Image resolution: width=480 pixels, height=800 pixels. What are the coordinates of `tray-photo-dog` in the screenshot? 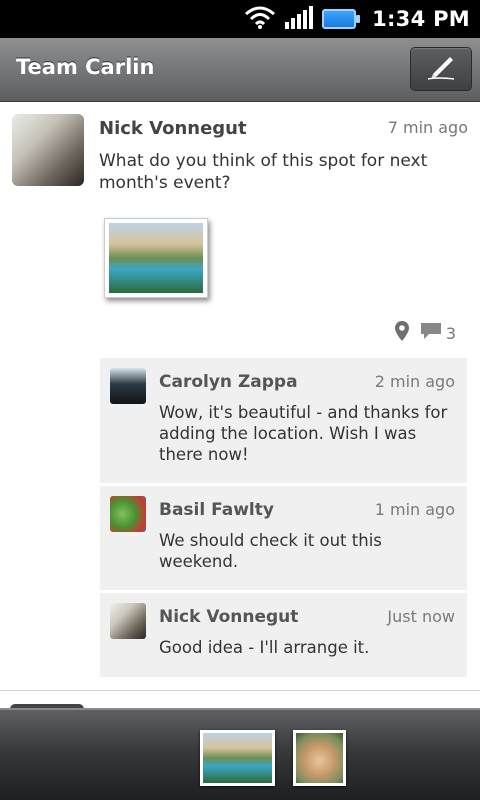 It's located at (319, 758).